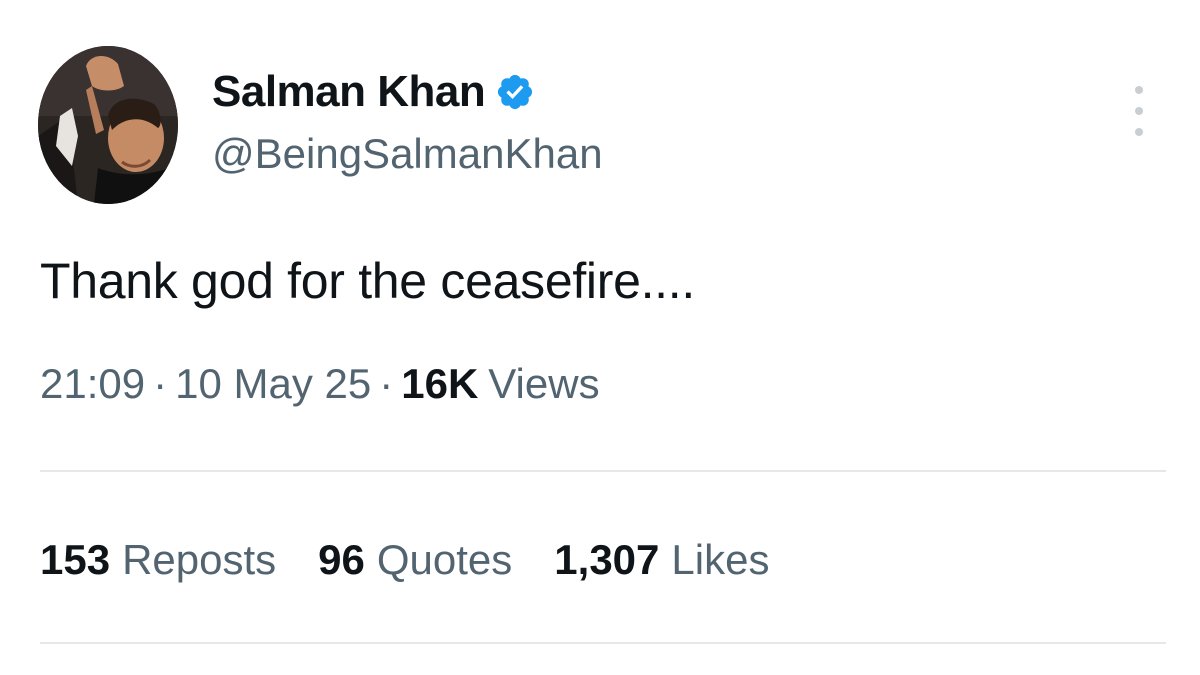 This screenshot has height=675, width=1200. Describe the element at coordinates (92, 384) in the screenshot. I see `tweet-time: 21:09` at that location.